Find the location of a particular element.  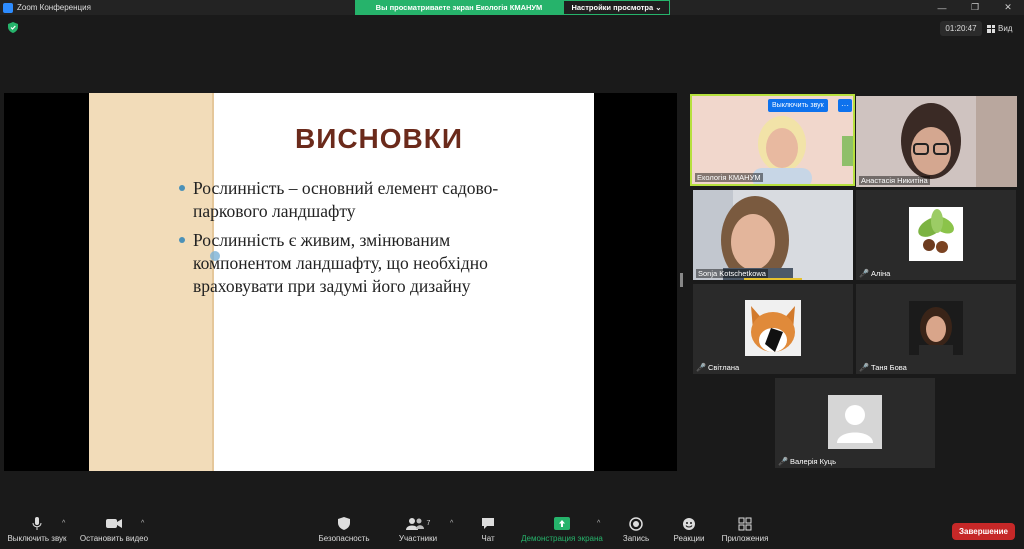

chat-button: Чат is located at coordinates (488, 529).